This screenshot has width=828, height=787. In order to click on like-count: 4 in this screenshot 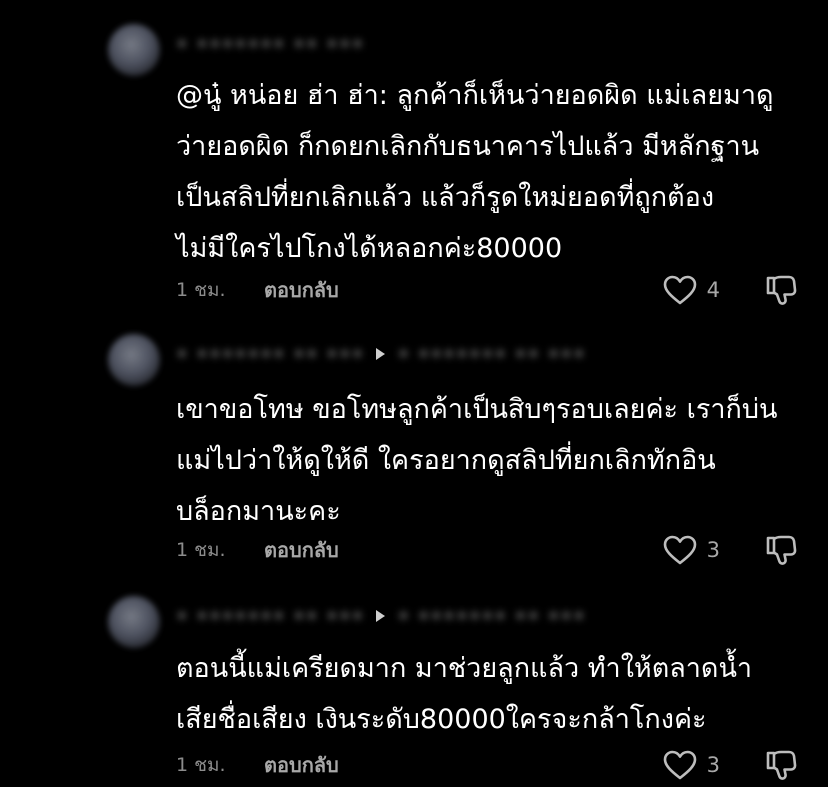, I will do `click(713, 290)`.